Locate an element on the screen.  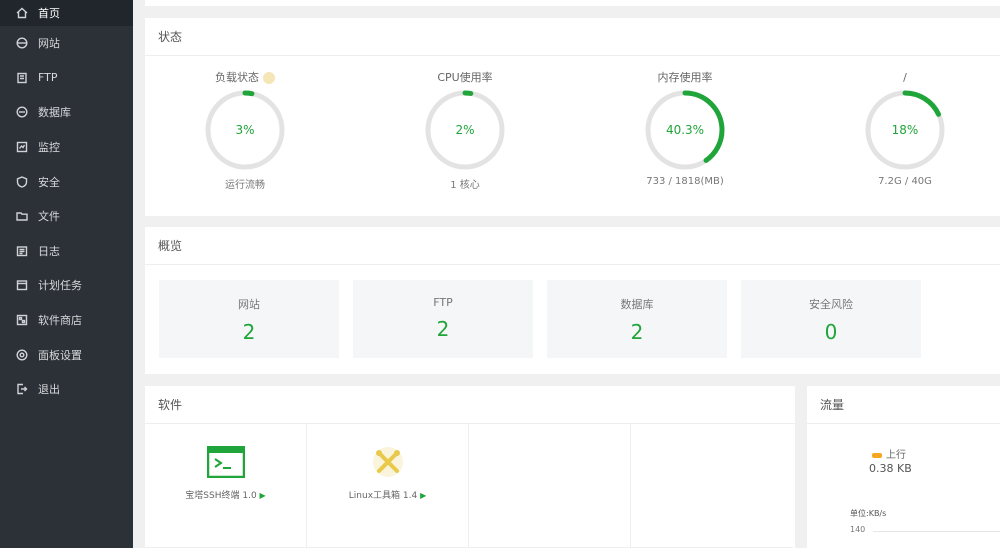
sidebar-item-monitor: 监控 is located at coordinates (66, 147).